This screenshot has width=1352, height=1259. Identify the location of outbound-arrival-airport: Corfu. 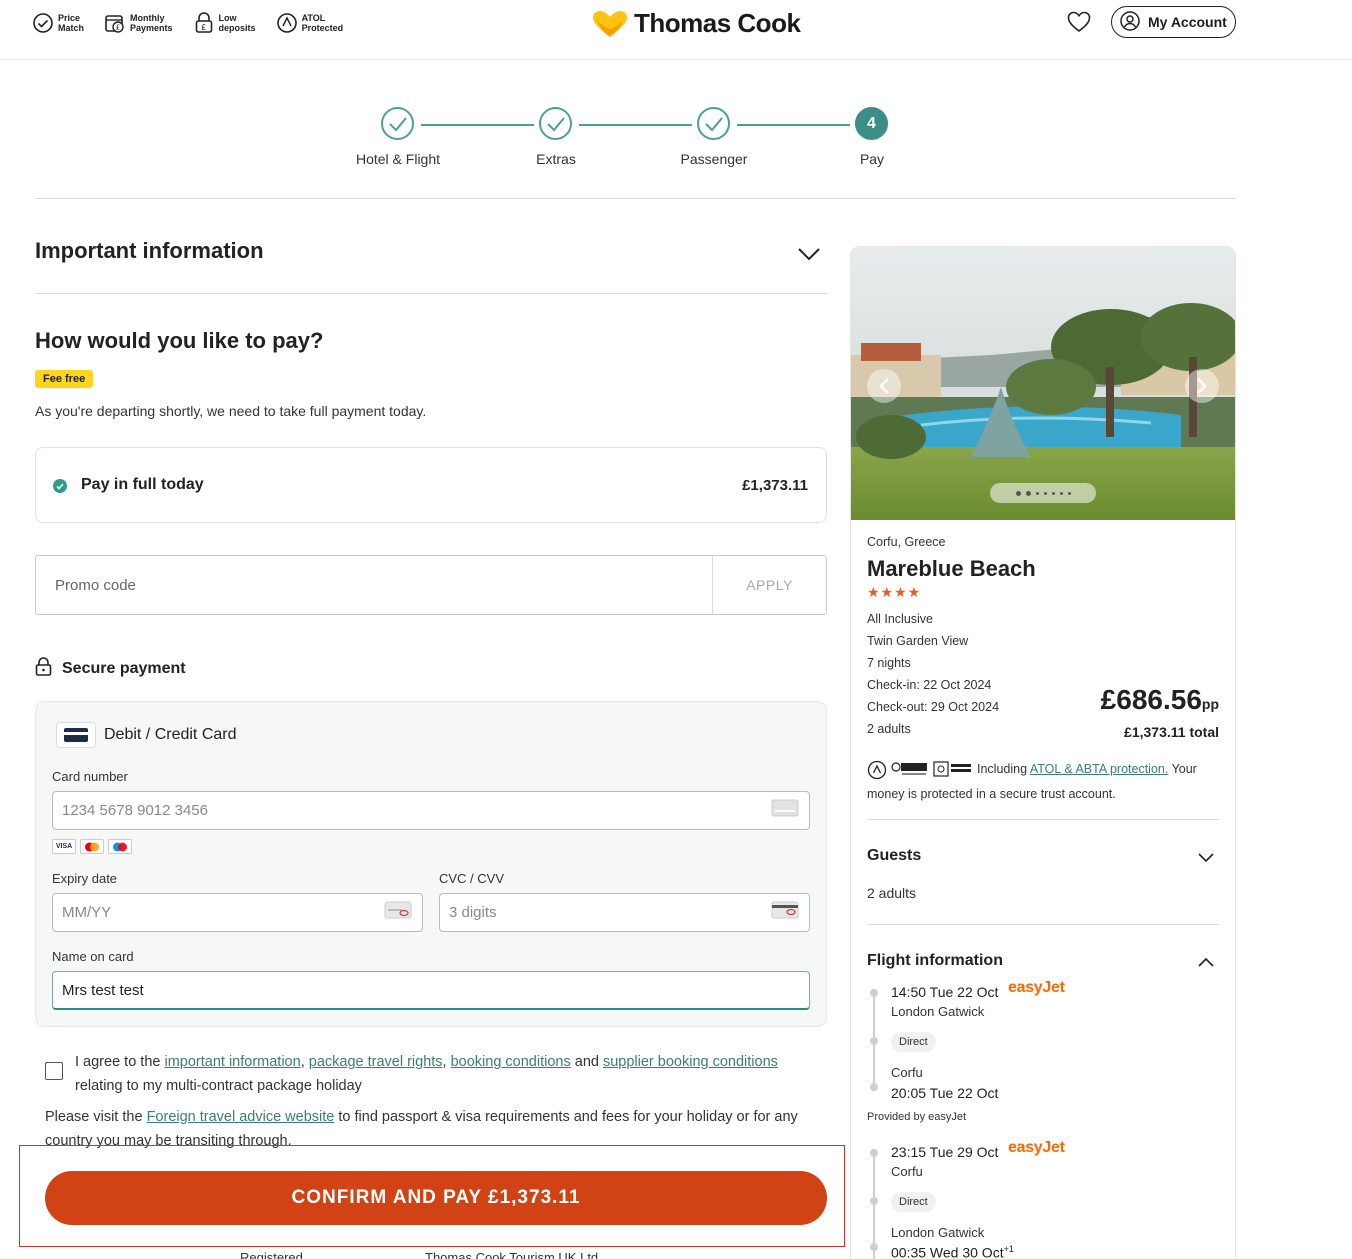
(907, 1072).